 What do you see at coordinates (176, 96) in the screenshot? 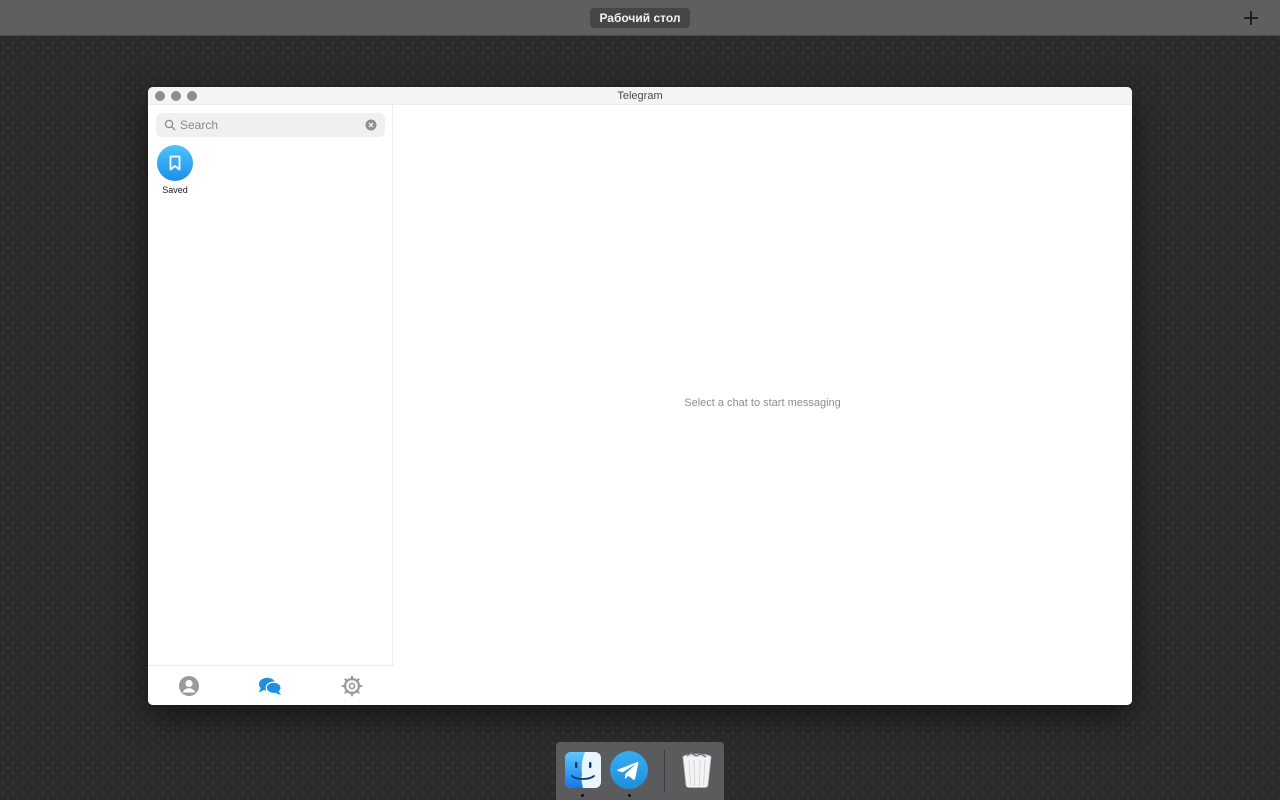
I see `minimize-window-button` at bounding box center [176, 96].